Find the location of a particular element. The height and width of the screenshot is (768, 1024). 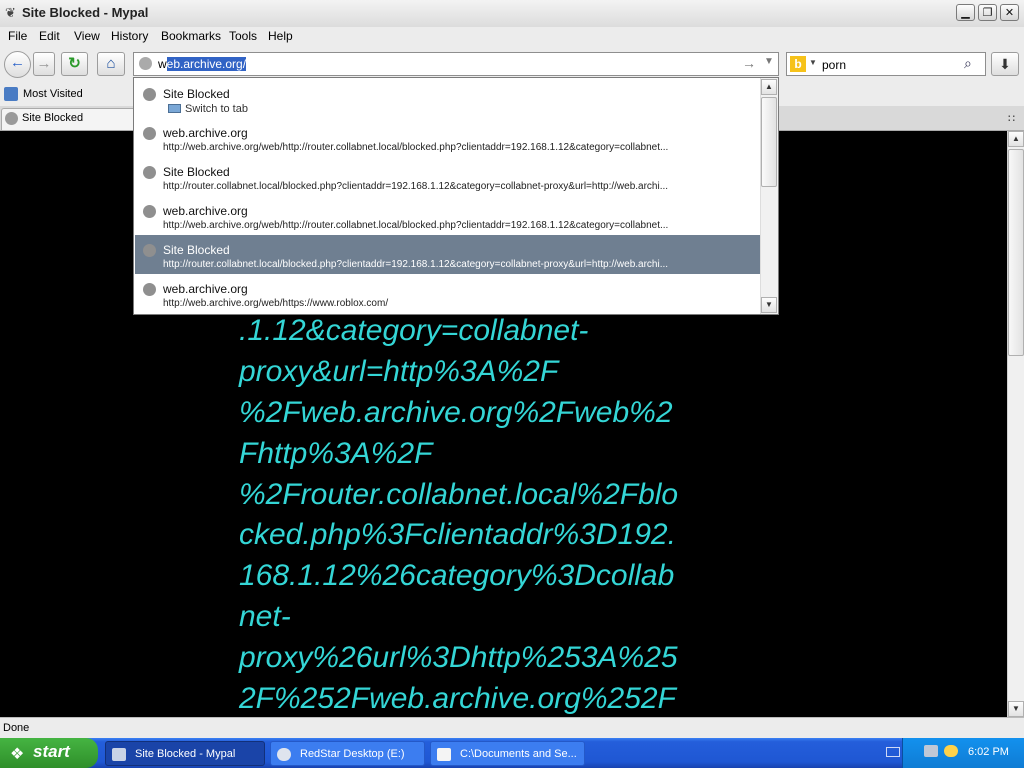

status-text: Done is located at coordinates (16, 728).